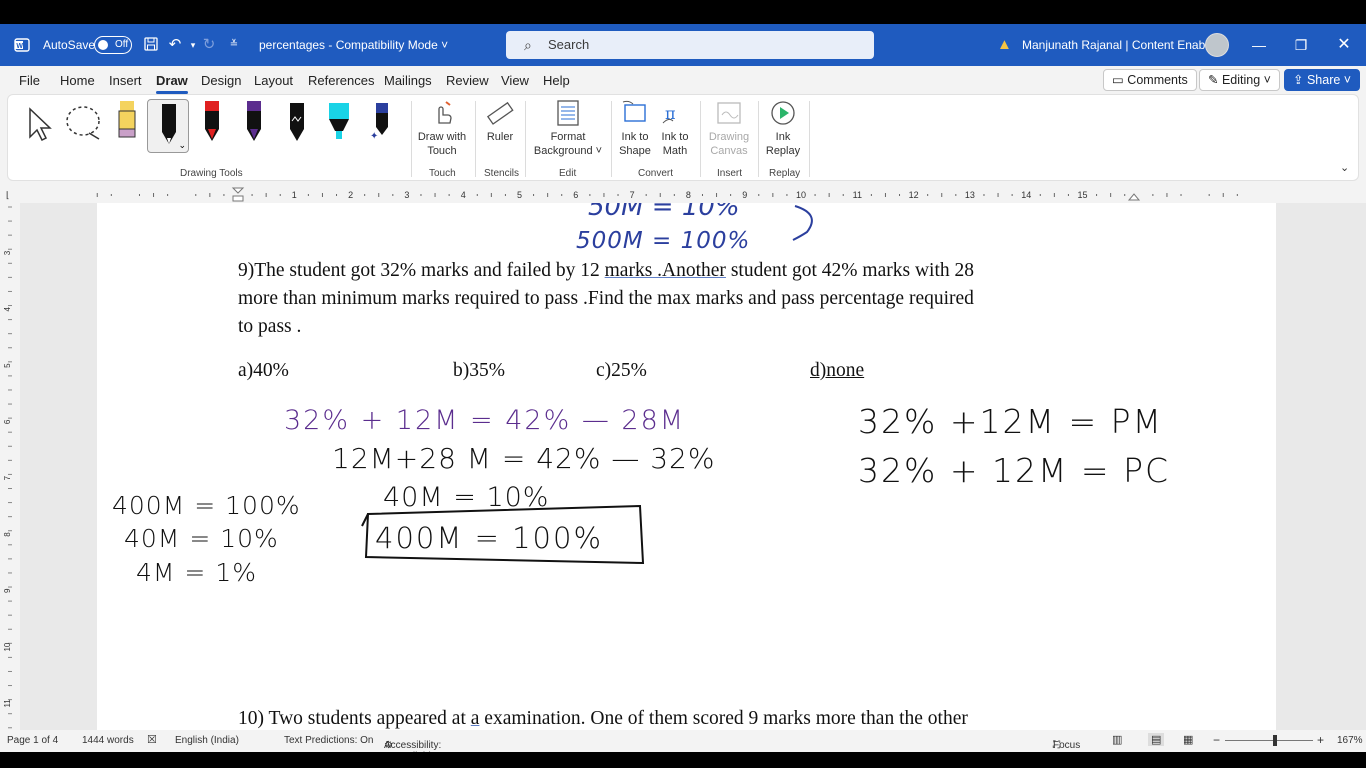 The image size is (1366, 768). Describe the element at coordinates (568, 173) in the screenshot. I see `group-edit: Edit` at that location.